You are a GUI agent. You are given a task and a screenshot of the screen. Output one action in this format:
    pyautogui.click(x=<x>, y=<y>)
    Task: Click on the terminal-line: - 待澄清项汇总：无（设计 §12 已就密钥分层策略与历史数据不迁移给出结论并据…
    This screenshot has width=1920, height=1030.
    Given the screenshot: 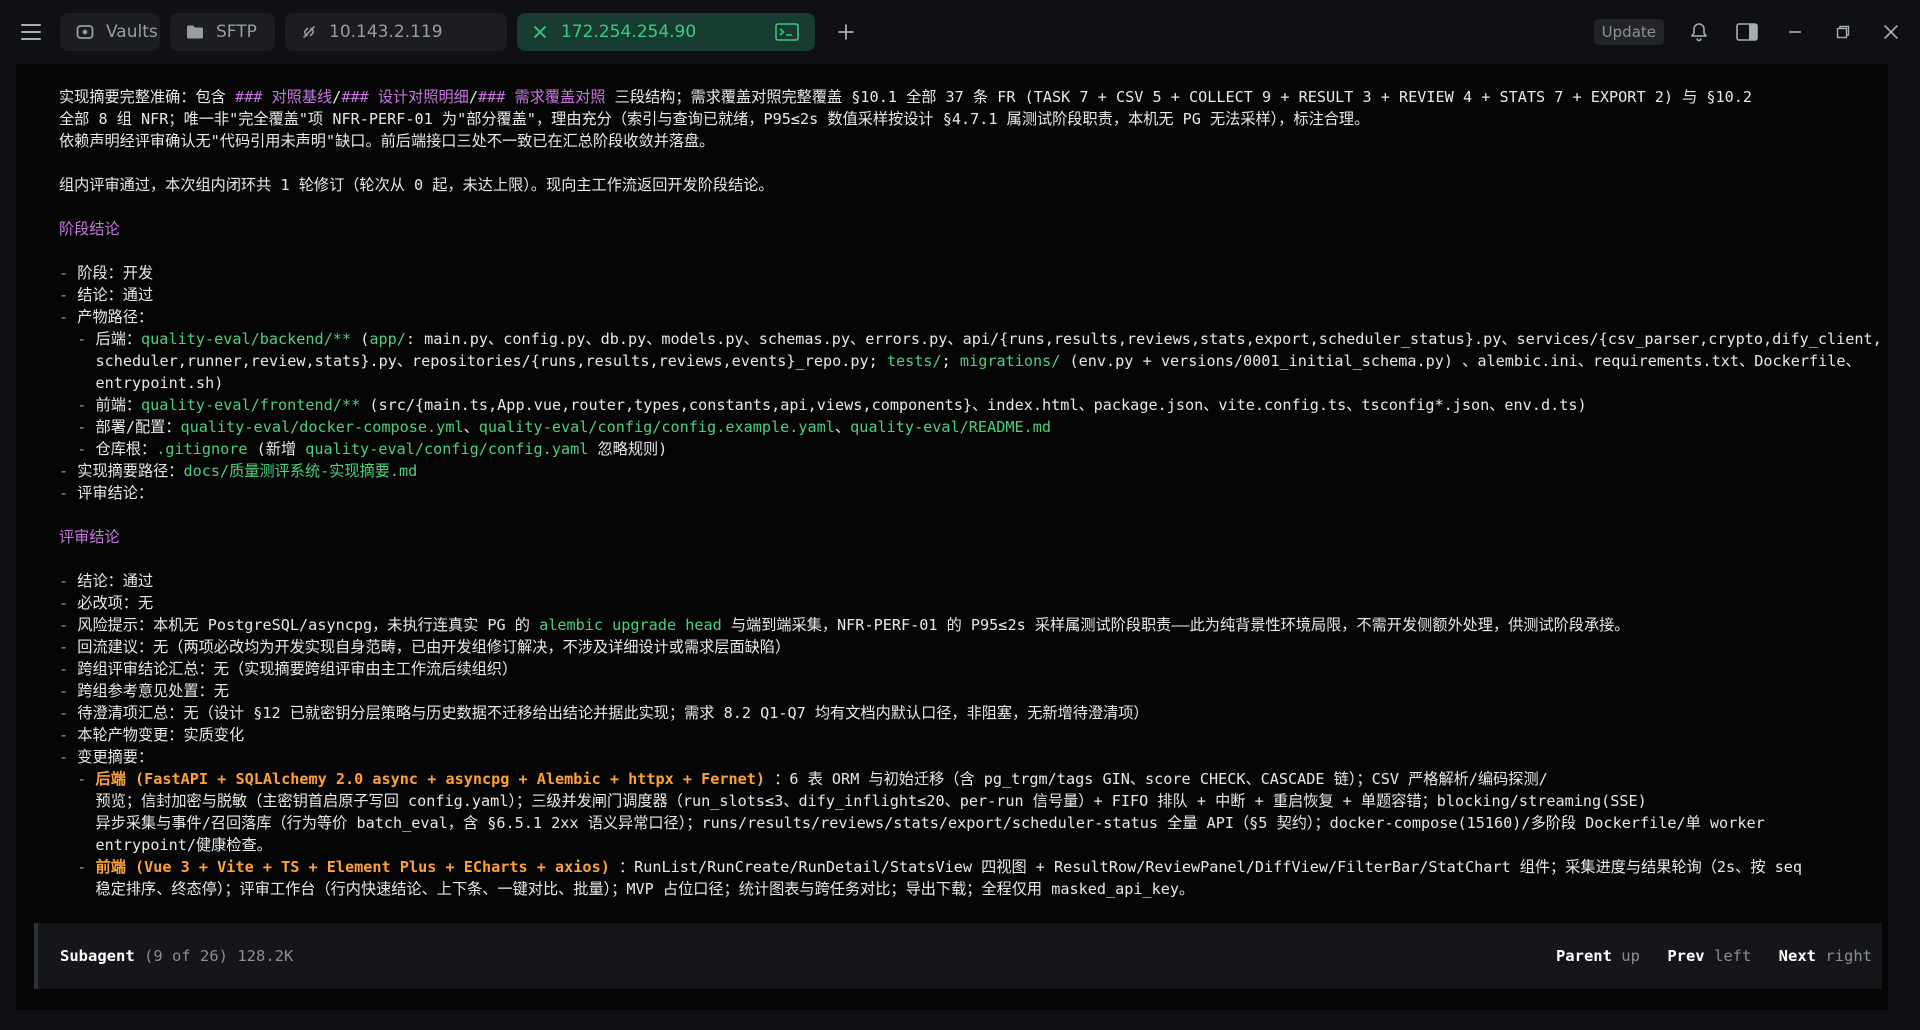 What is the action you would take?
    pyautogui.click(x=954, y=713)
    